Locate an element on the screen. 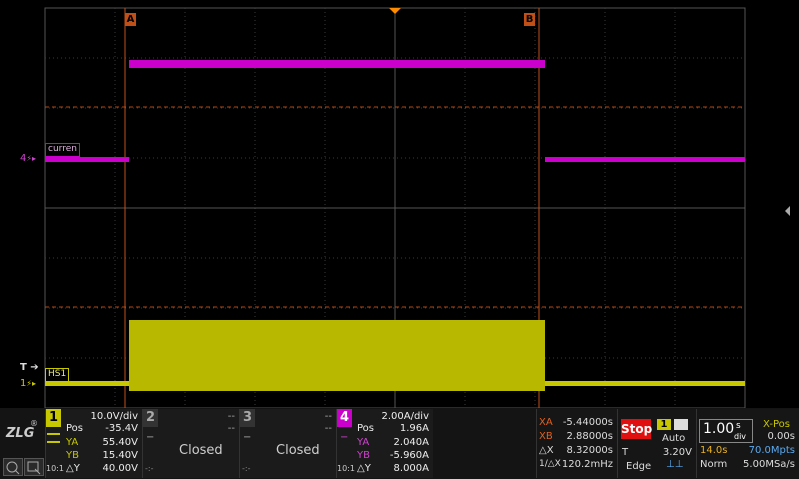 This screenshot has width=799, height=479. ch2-number: 2 is located at coordinates (150, 418).